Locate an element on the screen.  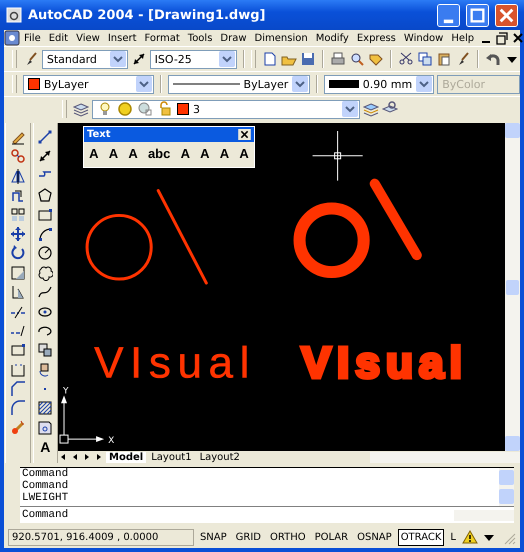
vertical-scrollbar is located at coordinates (512, 287).